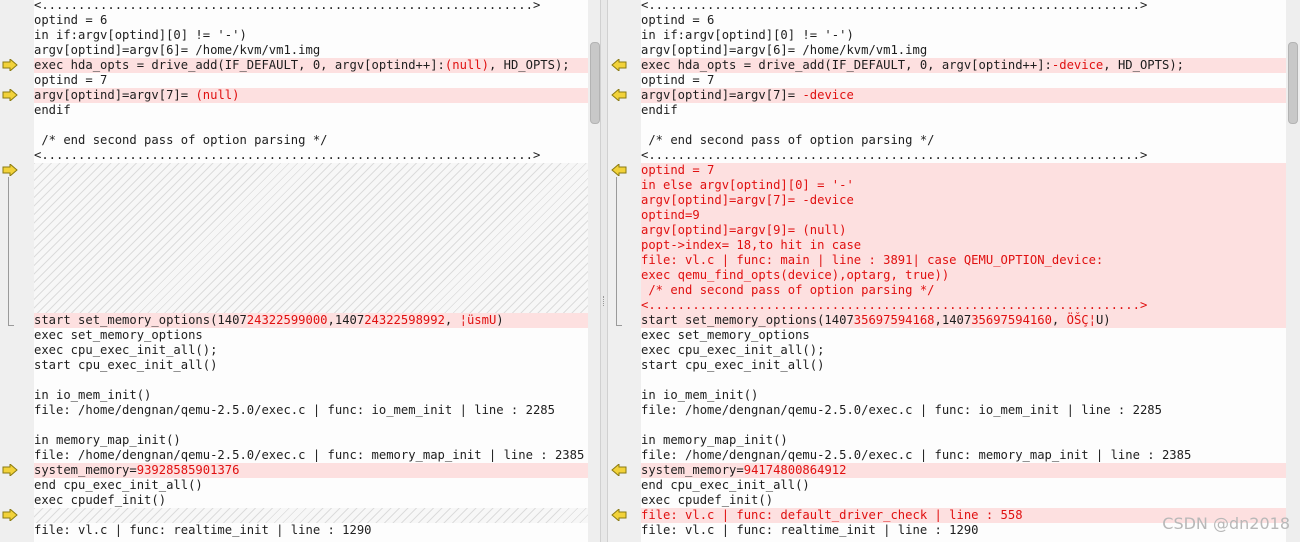 This screenshot has height=542, width=1300. Describe the element at coordinates (311, 440) in the screenshot. I see `code-line: in memory_map_init()` at that location.